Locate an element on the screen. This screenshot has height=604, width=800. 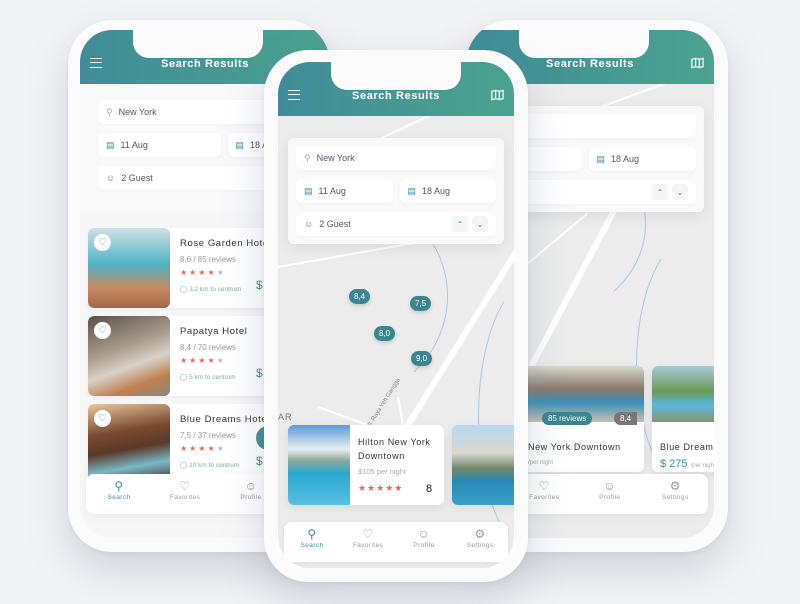
hotel-card is located at coordinates (483, 465).